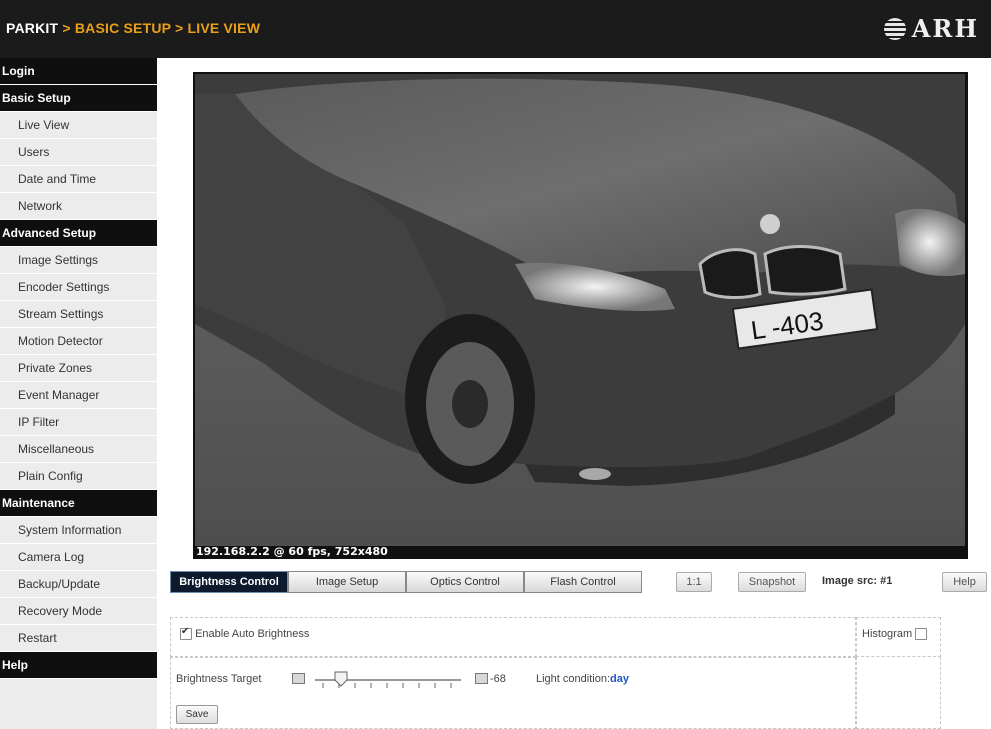 The image size is (991, 729). Describe the element at coordinates (123, 28) in the screenshot. I see `breadcrumb-section: BASIC SETUP` at that location.